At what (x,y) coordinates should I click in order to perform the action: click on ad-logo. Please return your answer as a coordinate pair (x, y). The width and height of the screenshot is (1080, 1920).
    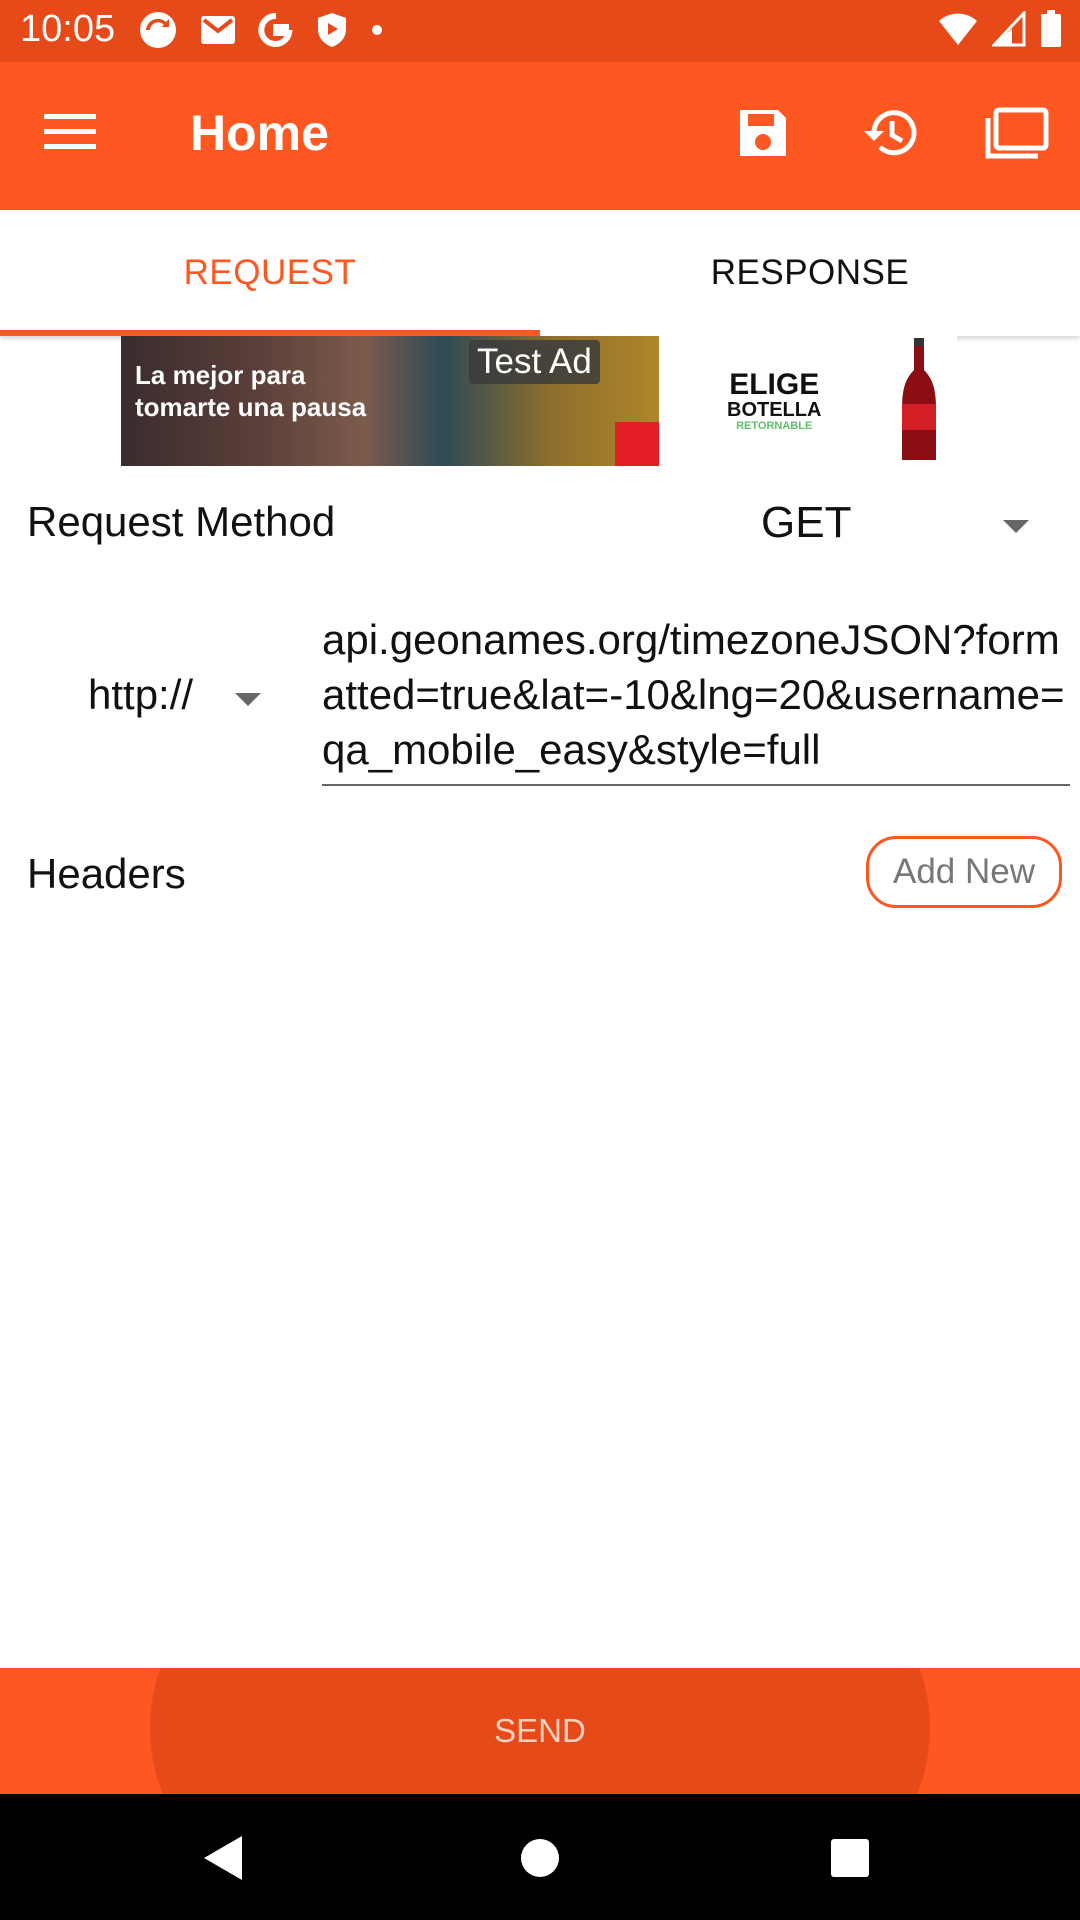
    Looking at the image, I should click on (637, 444).